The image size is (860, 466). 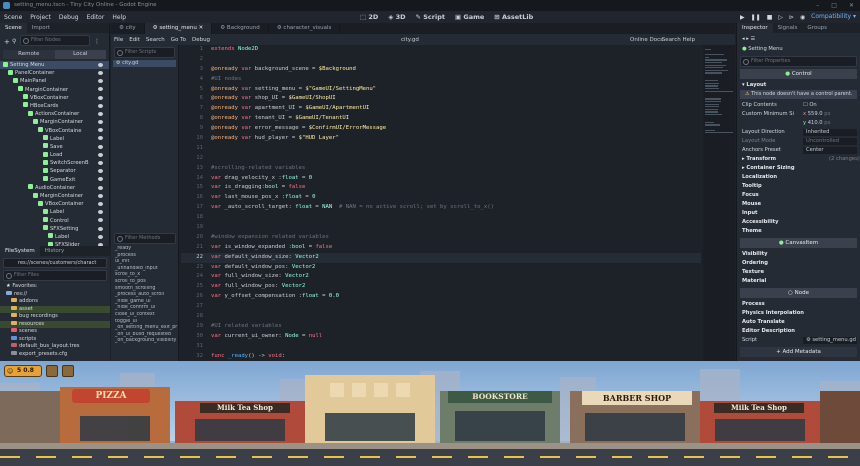 I want to click on method-item: _unhandled_input, so click(x=145, y=269).